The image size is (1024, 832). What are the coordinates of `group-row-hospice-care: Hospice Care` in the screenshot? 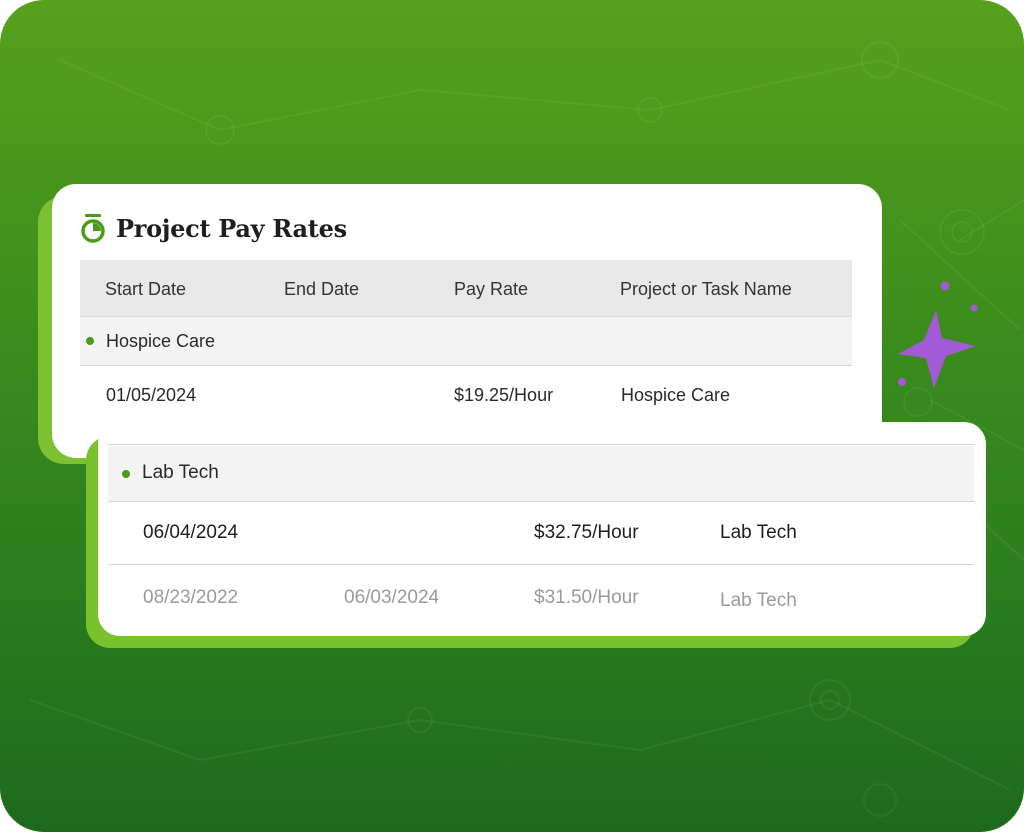 It's located at (466, 341).